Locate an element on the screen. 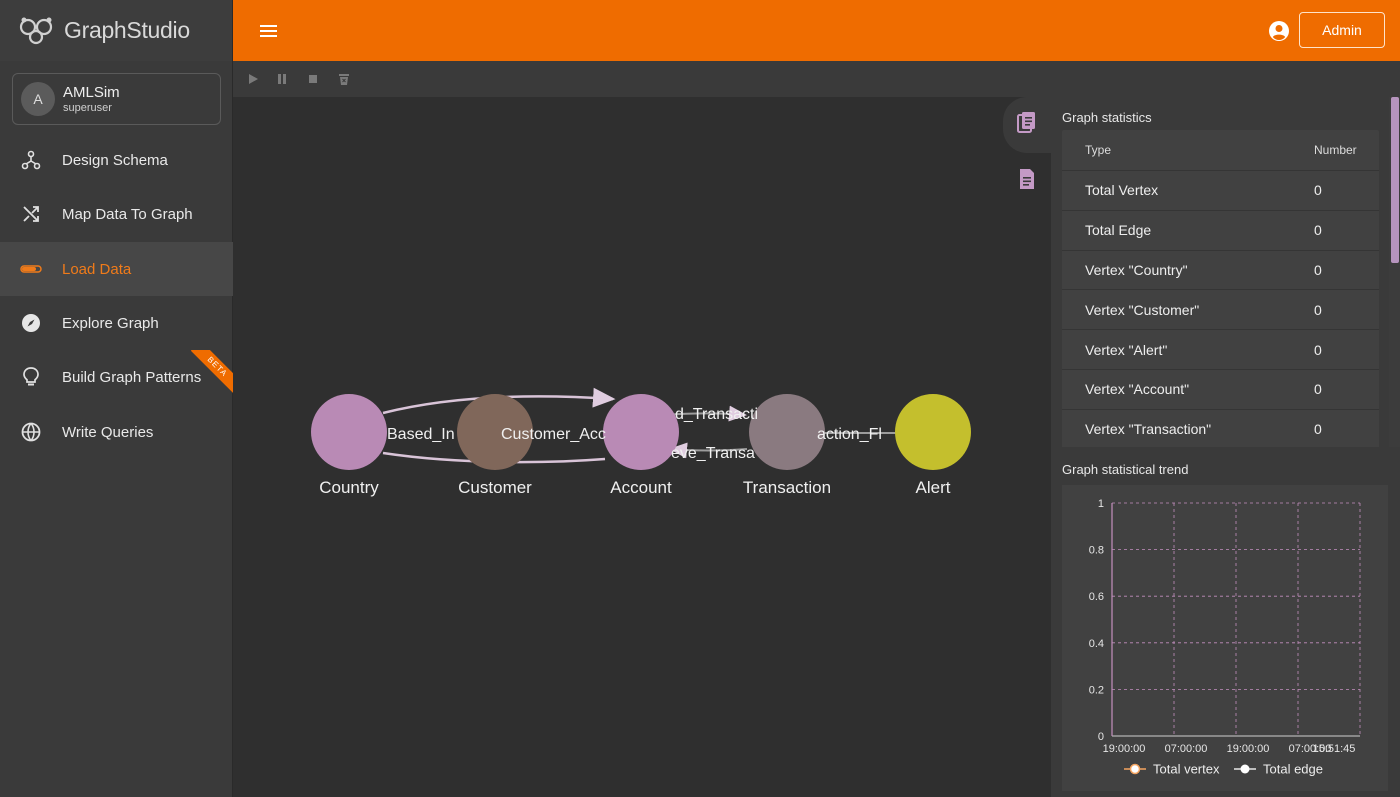 The image size is (1400, 797). y-tick-label: 0.4 is located at coordinates (1096, 644).